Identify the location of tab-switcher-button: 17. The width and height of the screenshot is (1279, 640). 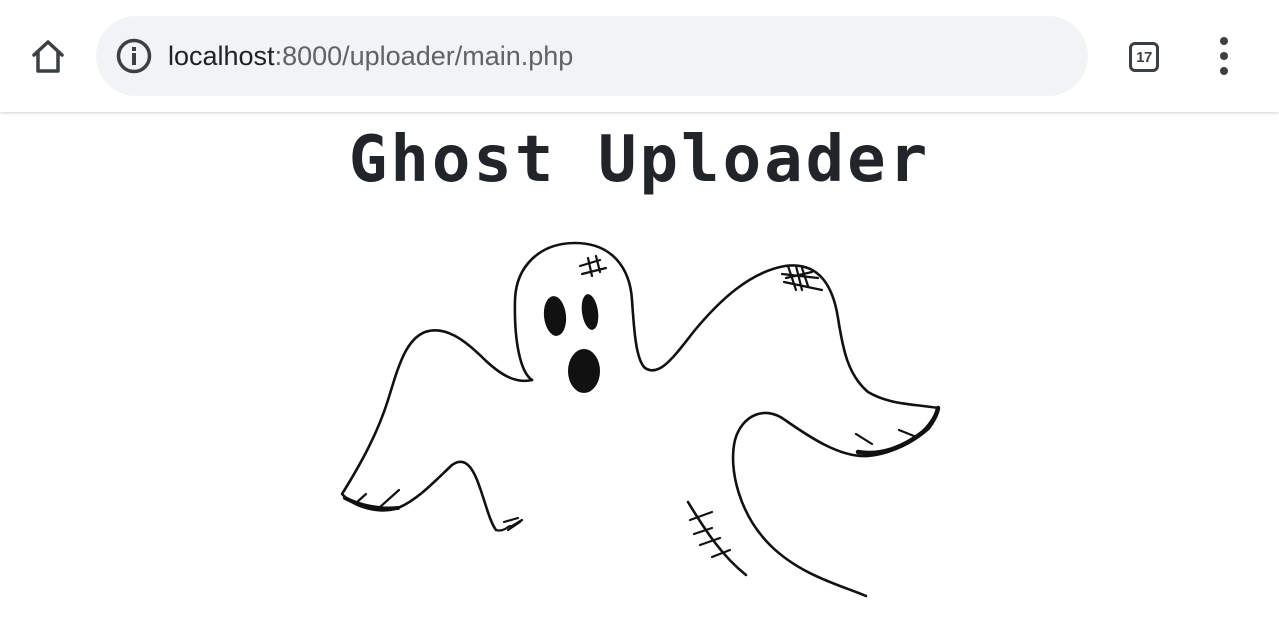
(1144, 57).